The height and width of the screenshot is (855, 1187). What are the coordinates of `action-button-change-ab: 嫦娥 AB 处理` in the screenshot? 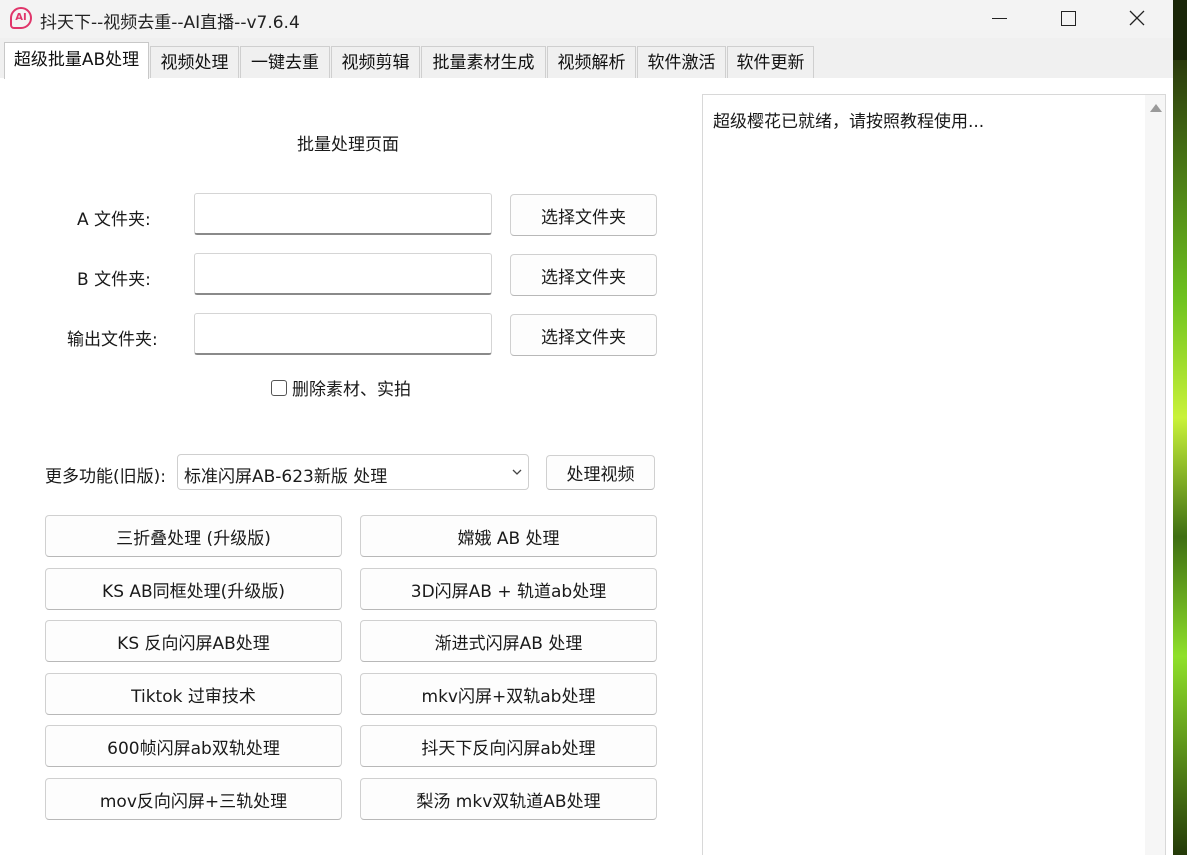 It's located at (508, 536).